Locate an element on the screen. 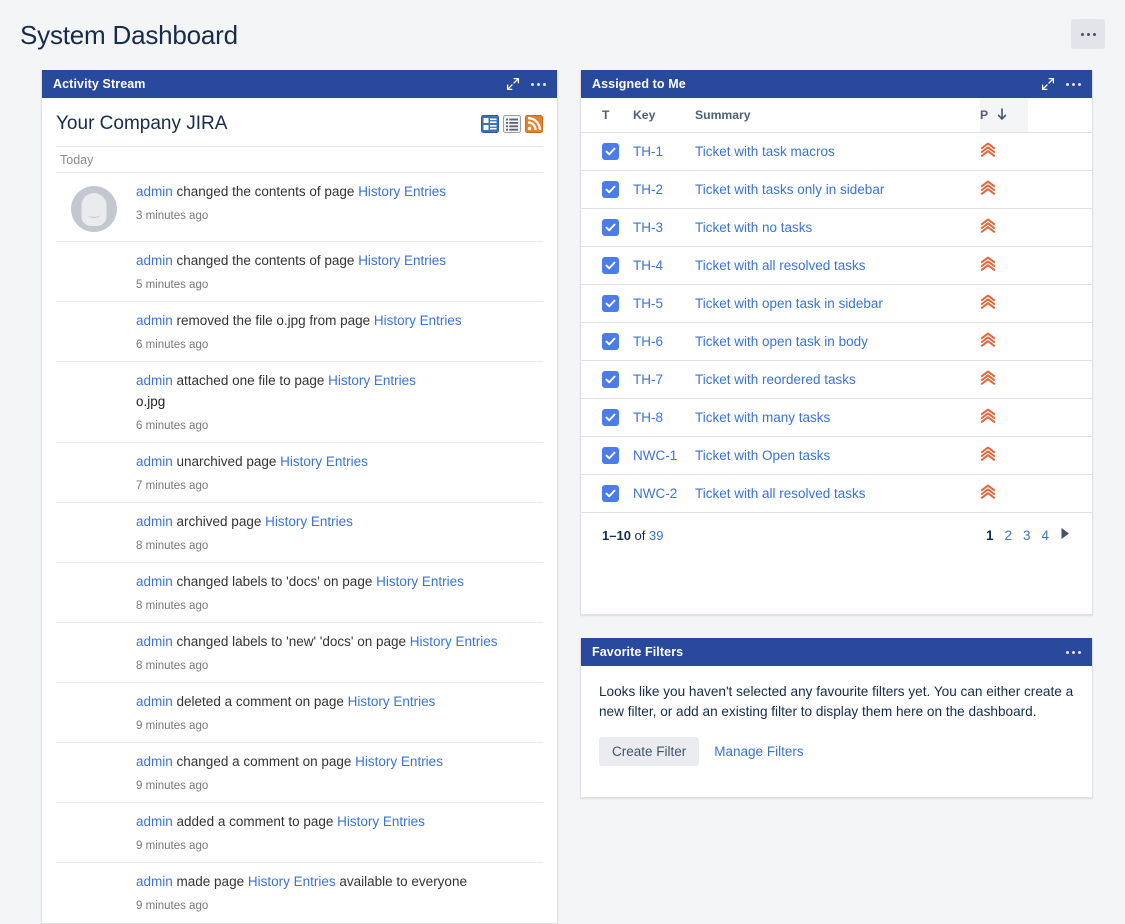 The width and height of the screenshot is (1125, 924). table-row: TH-6 Ticket with open task in body is located at coordinates (836, 341).